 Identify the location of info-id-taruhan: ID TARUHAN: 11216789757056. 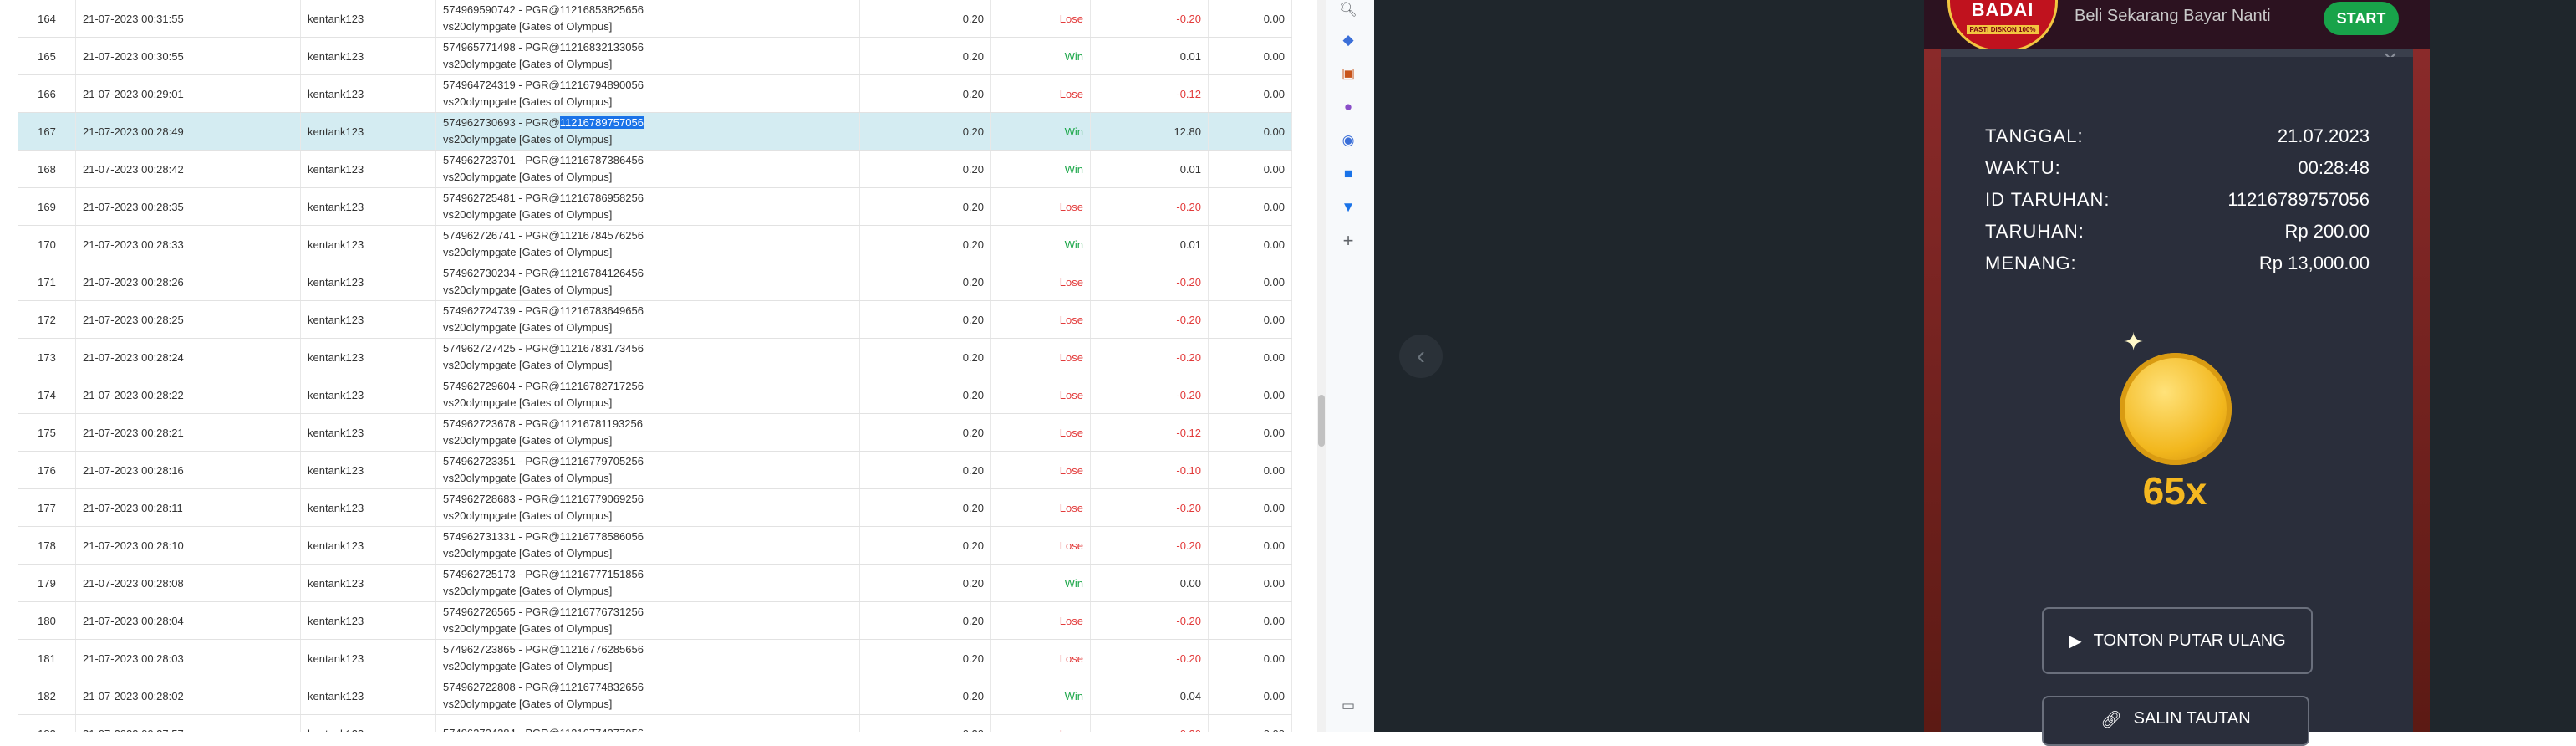
(2177, 200).